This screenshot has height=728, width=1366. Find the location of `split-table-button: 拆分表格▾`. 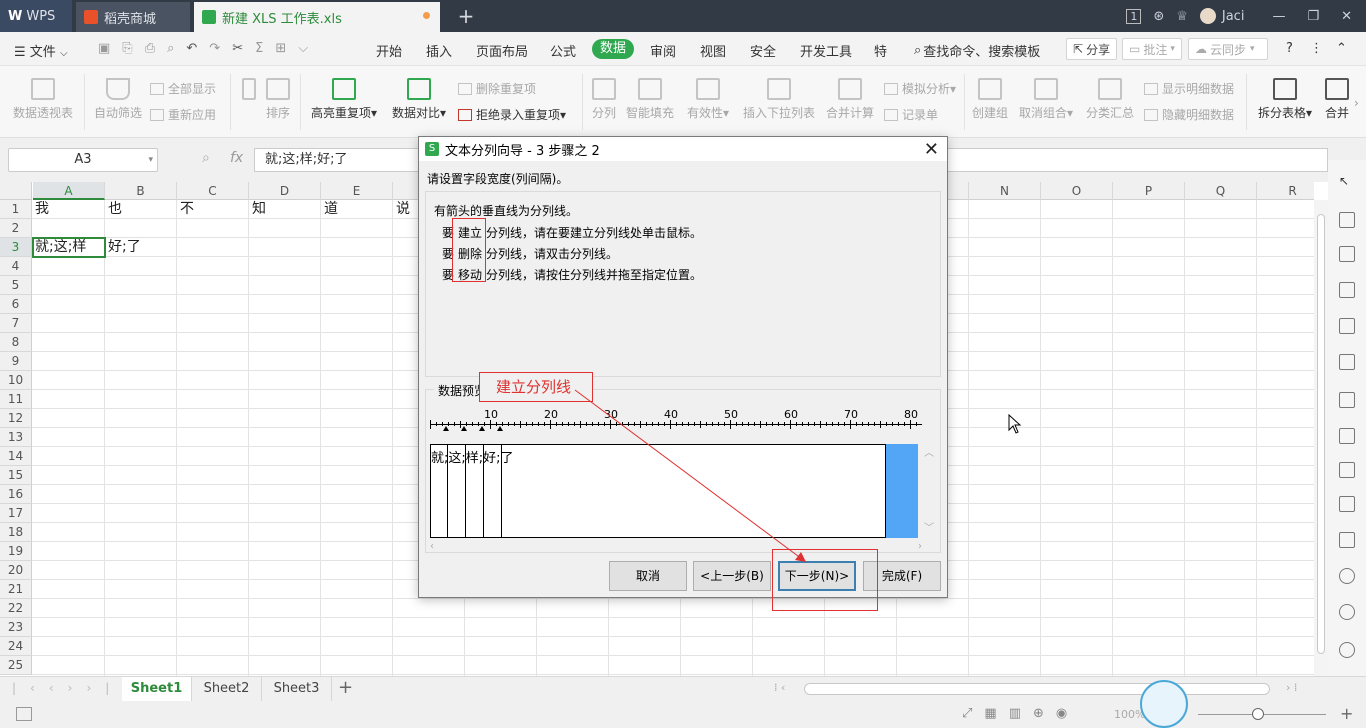

split-table-button: 拆分表格▾ is located at coordinates (1285, 99).